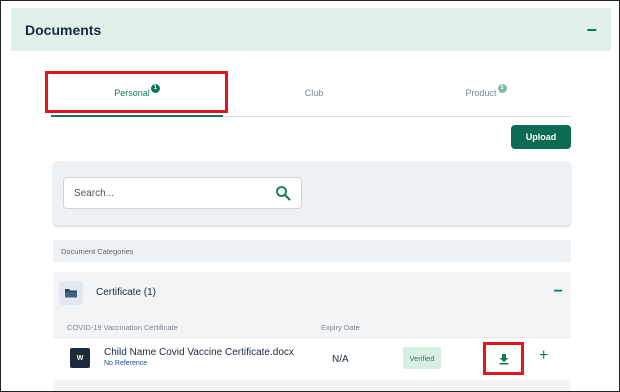  I want to click on category-header-row: Certificate (1) −, so click(312, 293).